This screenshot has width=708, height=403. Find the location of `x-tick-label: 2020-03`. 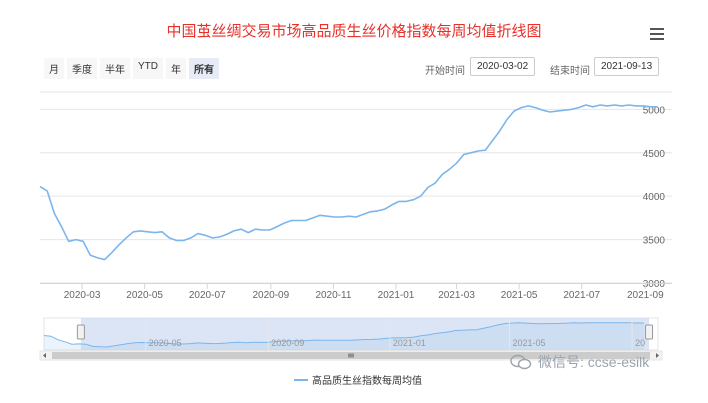

x-tick-label: 2020-03 is located at coordinates (82, 295).